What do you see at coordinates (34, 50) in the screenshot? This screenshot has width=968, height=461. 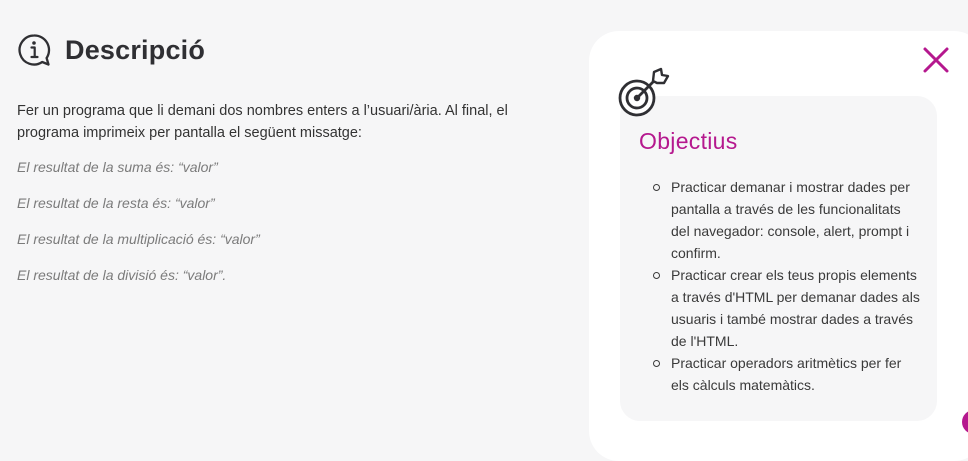 I see `info-icon` at bounding box center [34, 50].